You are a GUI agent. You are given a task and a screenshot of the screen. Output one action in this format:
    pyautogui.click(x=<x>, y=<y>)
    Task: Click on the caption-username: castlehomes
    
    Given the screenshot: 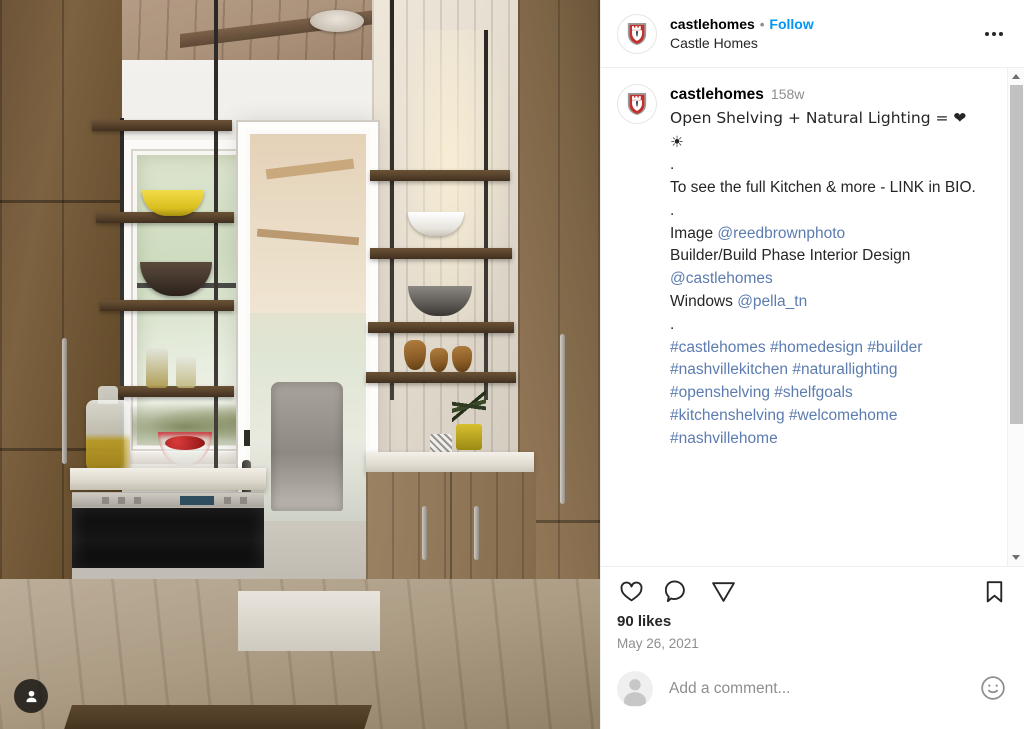 What is the action you would take?
    pyautogui.click(x=717, y=94)
    